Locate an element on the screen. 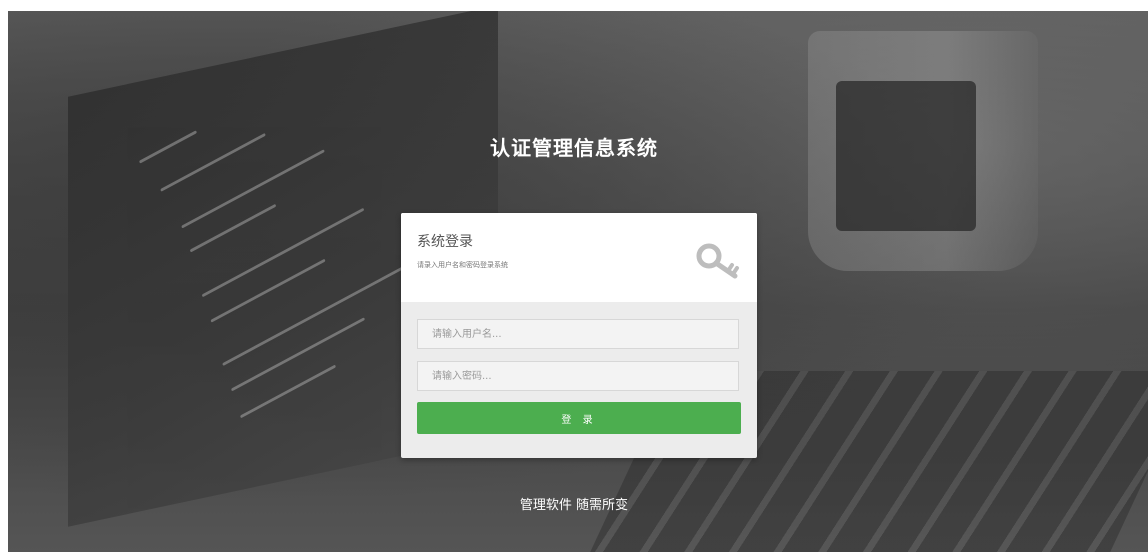  password-input is located at coordinates (578, 376).